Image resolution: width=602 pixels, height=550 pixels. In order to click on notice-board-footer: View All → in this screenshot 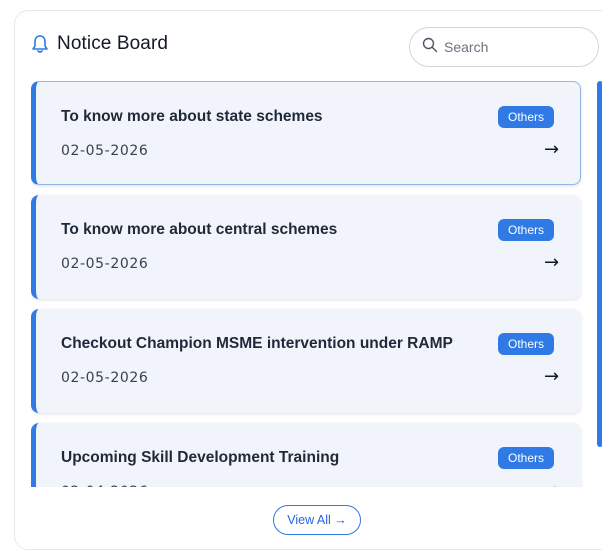, I will do `click(308, 518)`.